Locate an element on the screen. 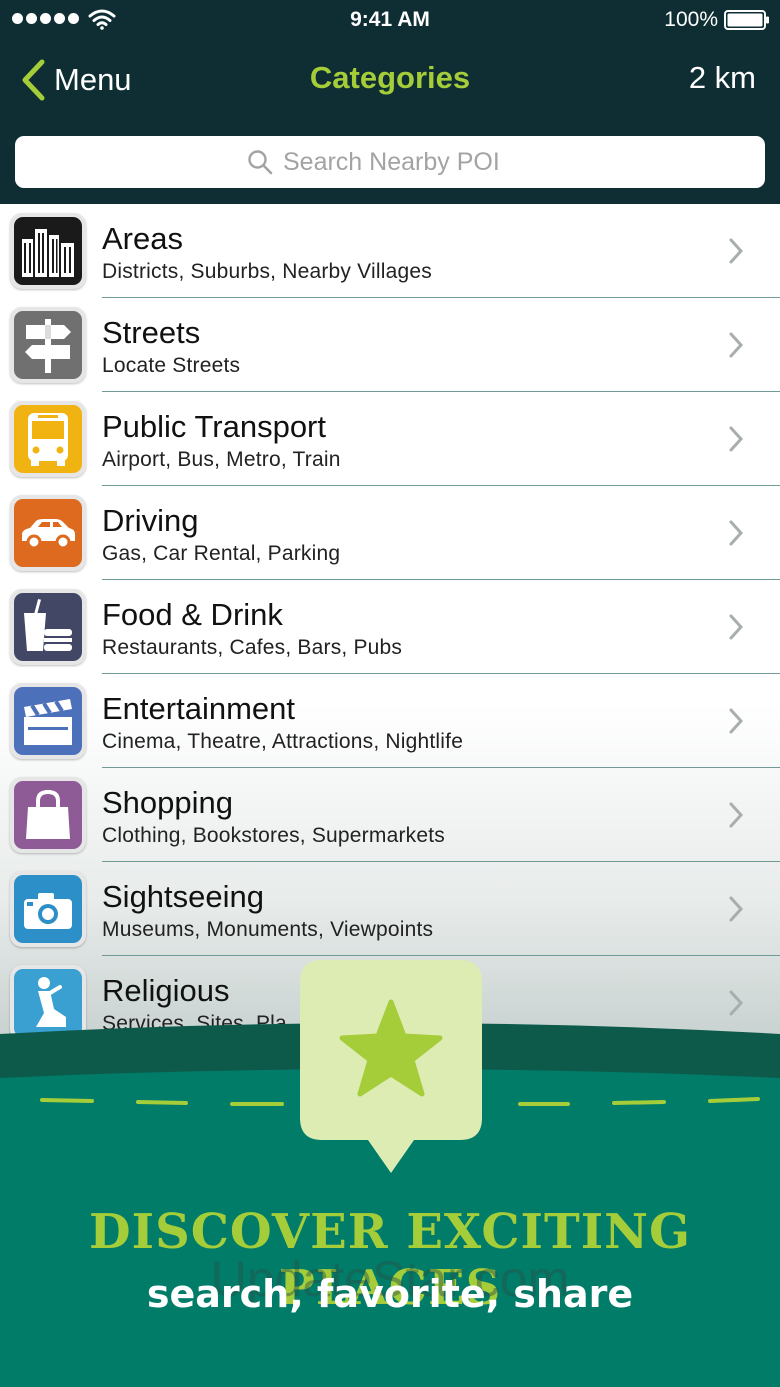  category-subtitle: Districts, Suburbs, Nearby Villages is located at coordinates (267, 271).